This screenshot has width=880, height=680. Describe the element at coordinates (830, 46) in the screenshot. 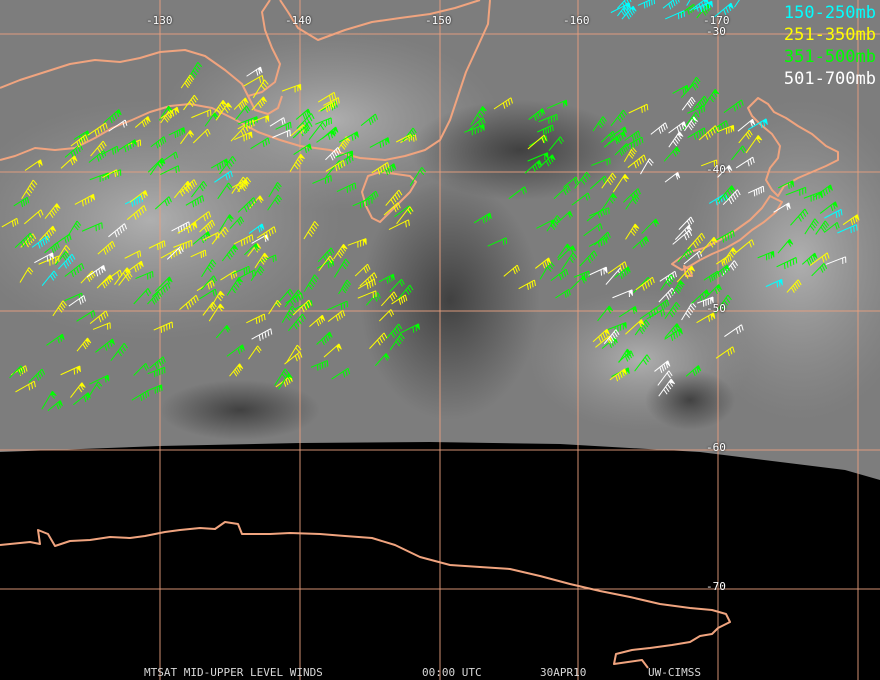

I see `pressure-level-legend: 150-250mb 251-350mb 351-500mb 501-700mb` at that location.